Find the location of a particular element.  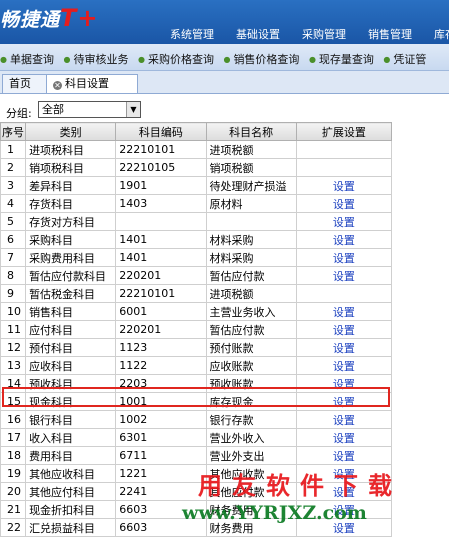

cell-type: 其他应付科目 is located at coordinates (71, 491).